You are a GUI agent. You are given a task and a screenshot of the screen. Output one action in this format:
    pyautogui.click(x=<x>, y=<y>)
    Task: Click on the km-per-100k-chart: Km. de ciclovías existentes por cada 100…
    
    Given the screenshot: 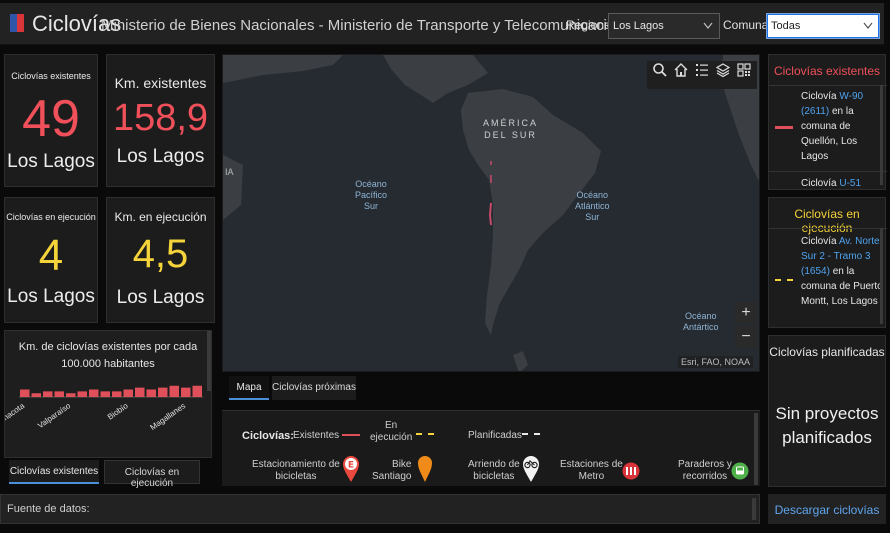 What is the action you would take?
    pyautogui.click(x=108, y=394)
    